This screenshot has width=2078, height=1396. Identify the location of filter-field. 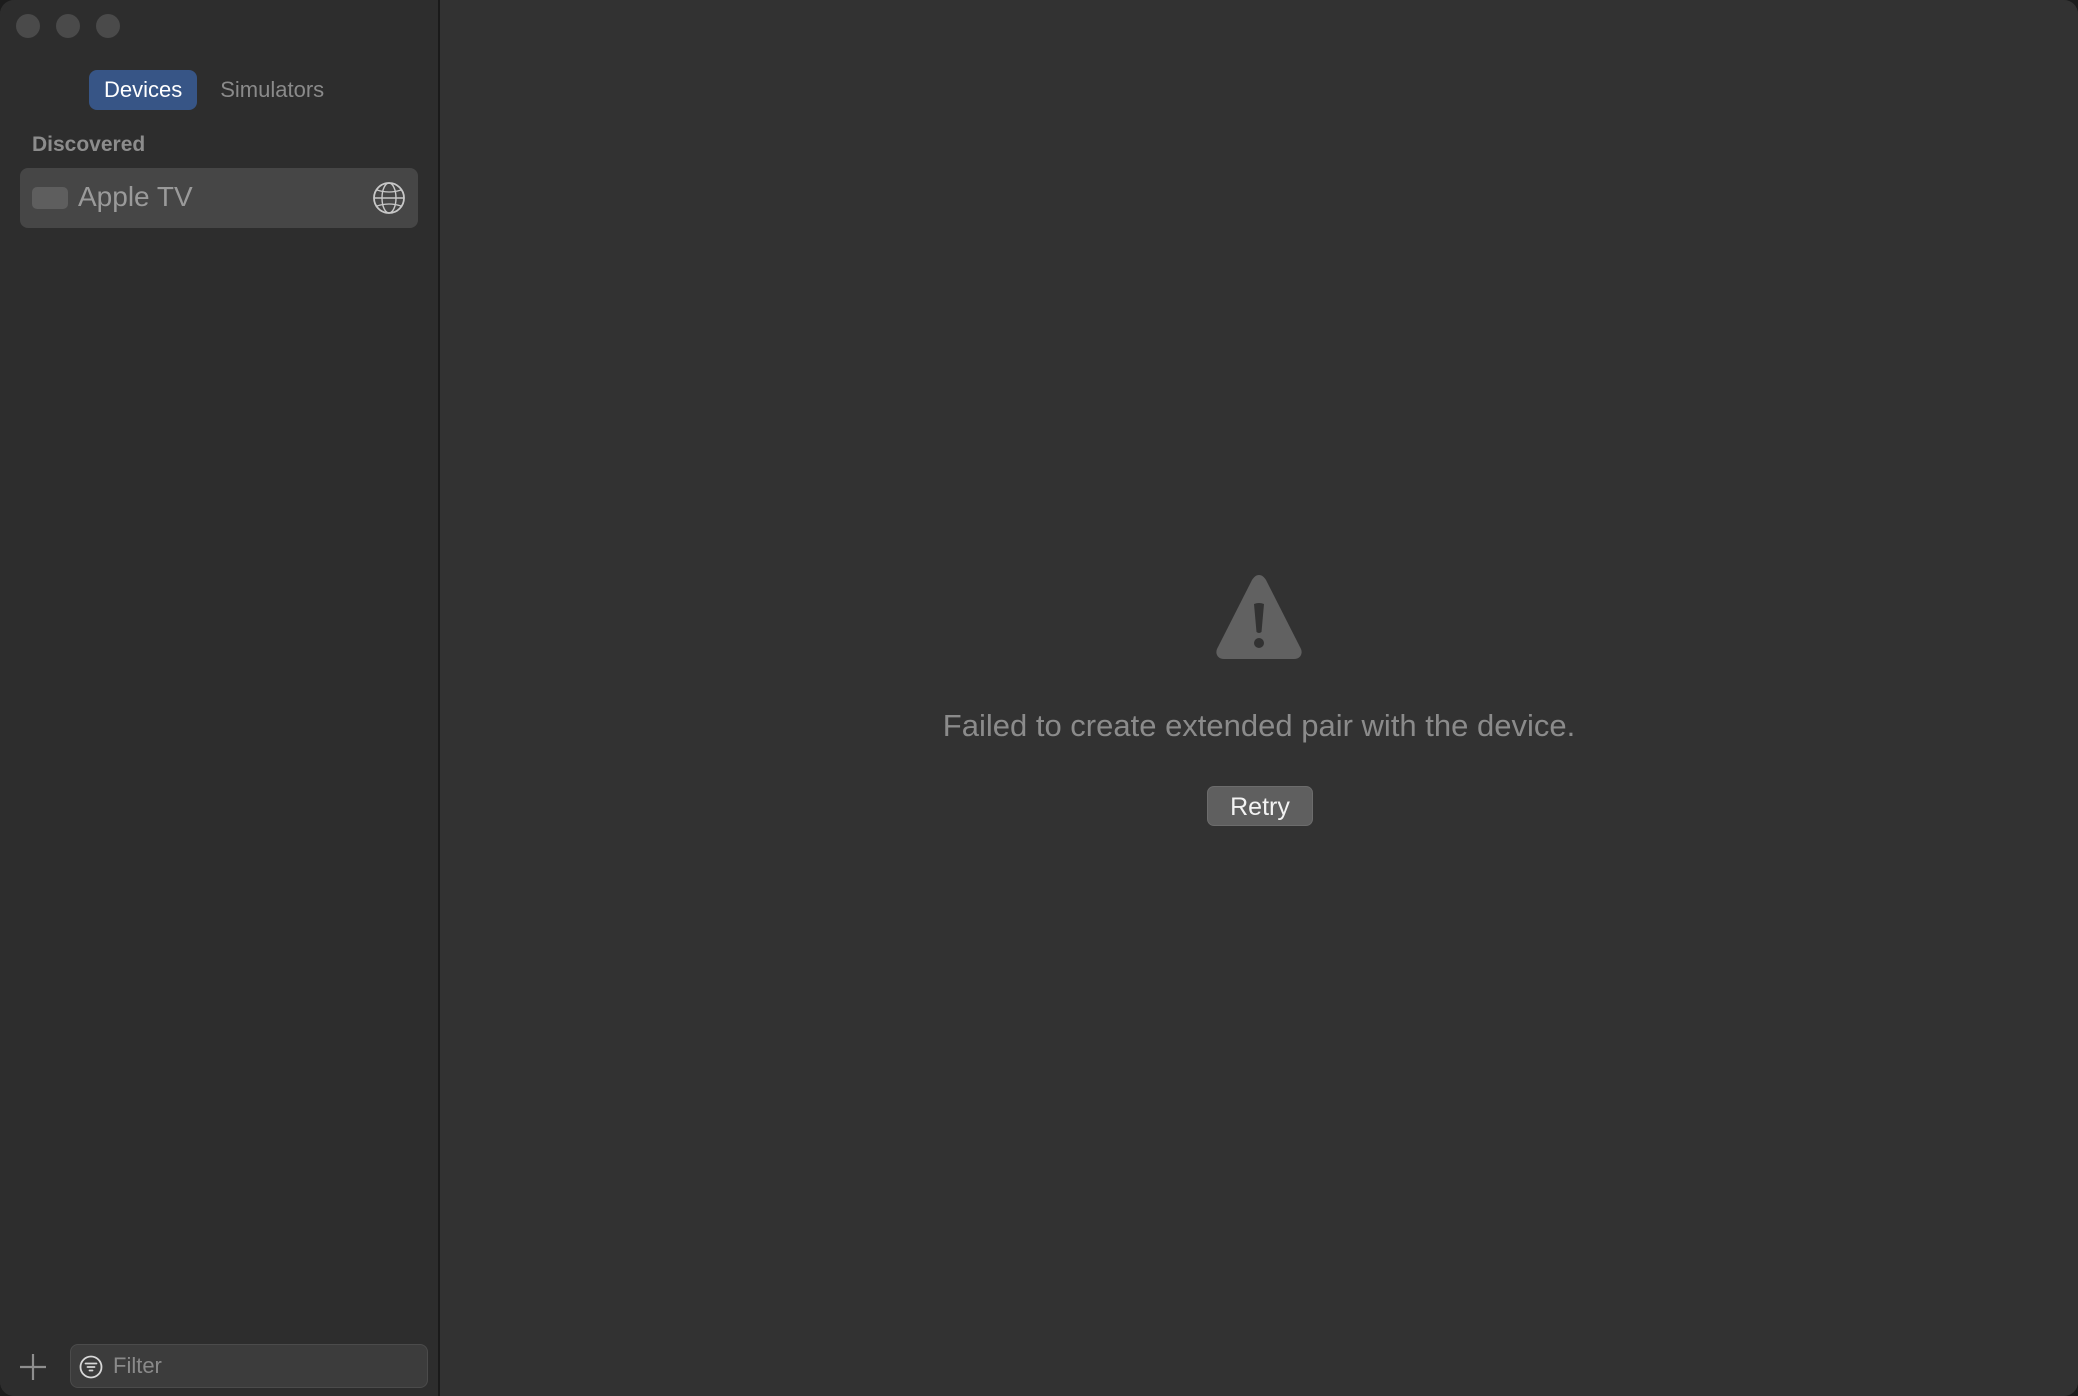
(249, 1366).